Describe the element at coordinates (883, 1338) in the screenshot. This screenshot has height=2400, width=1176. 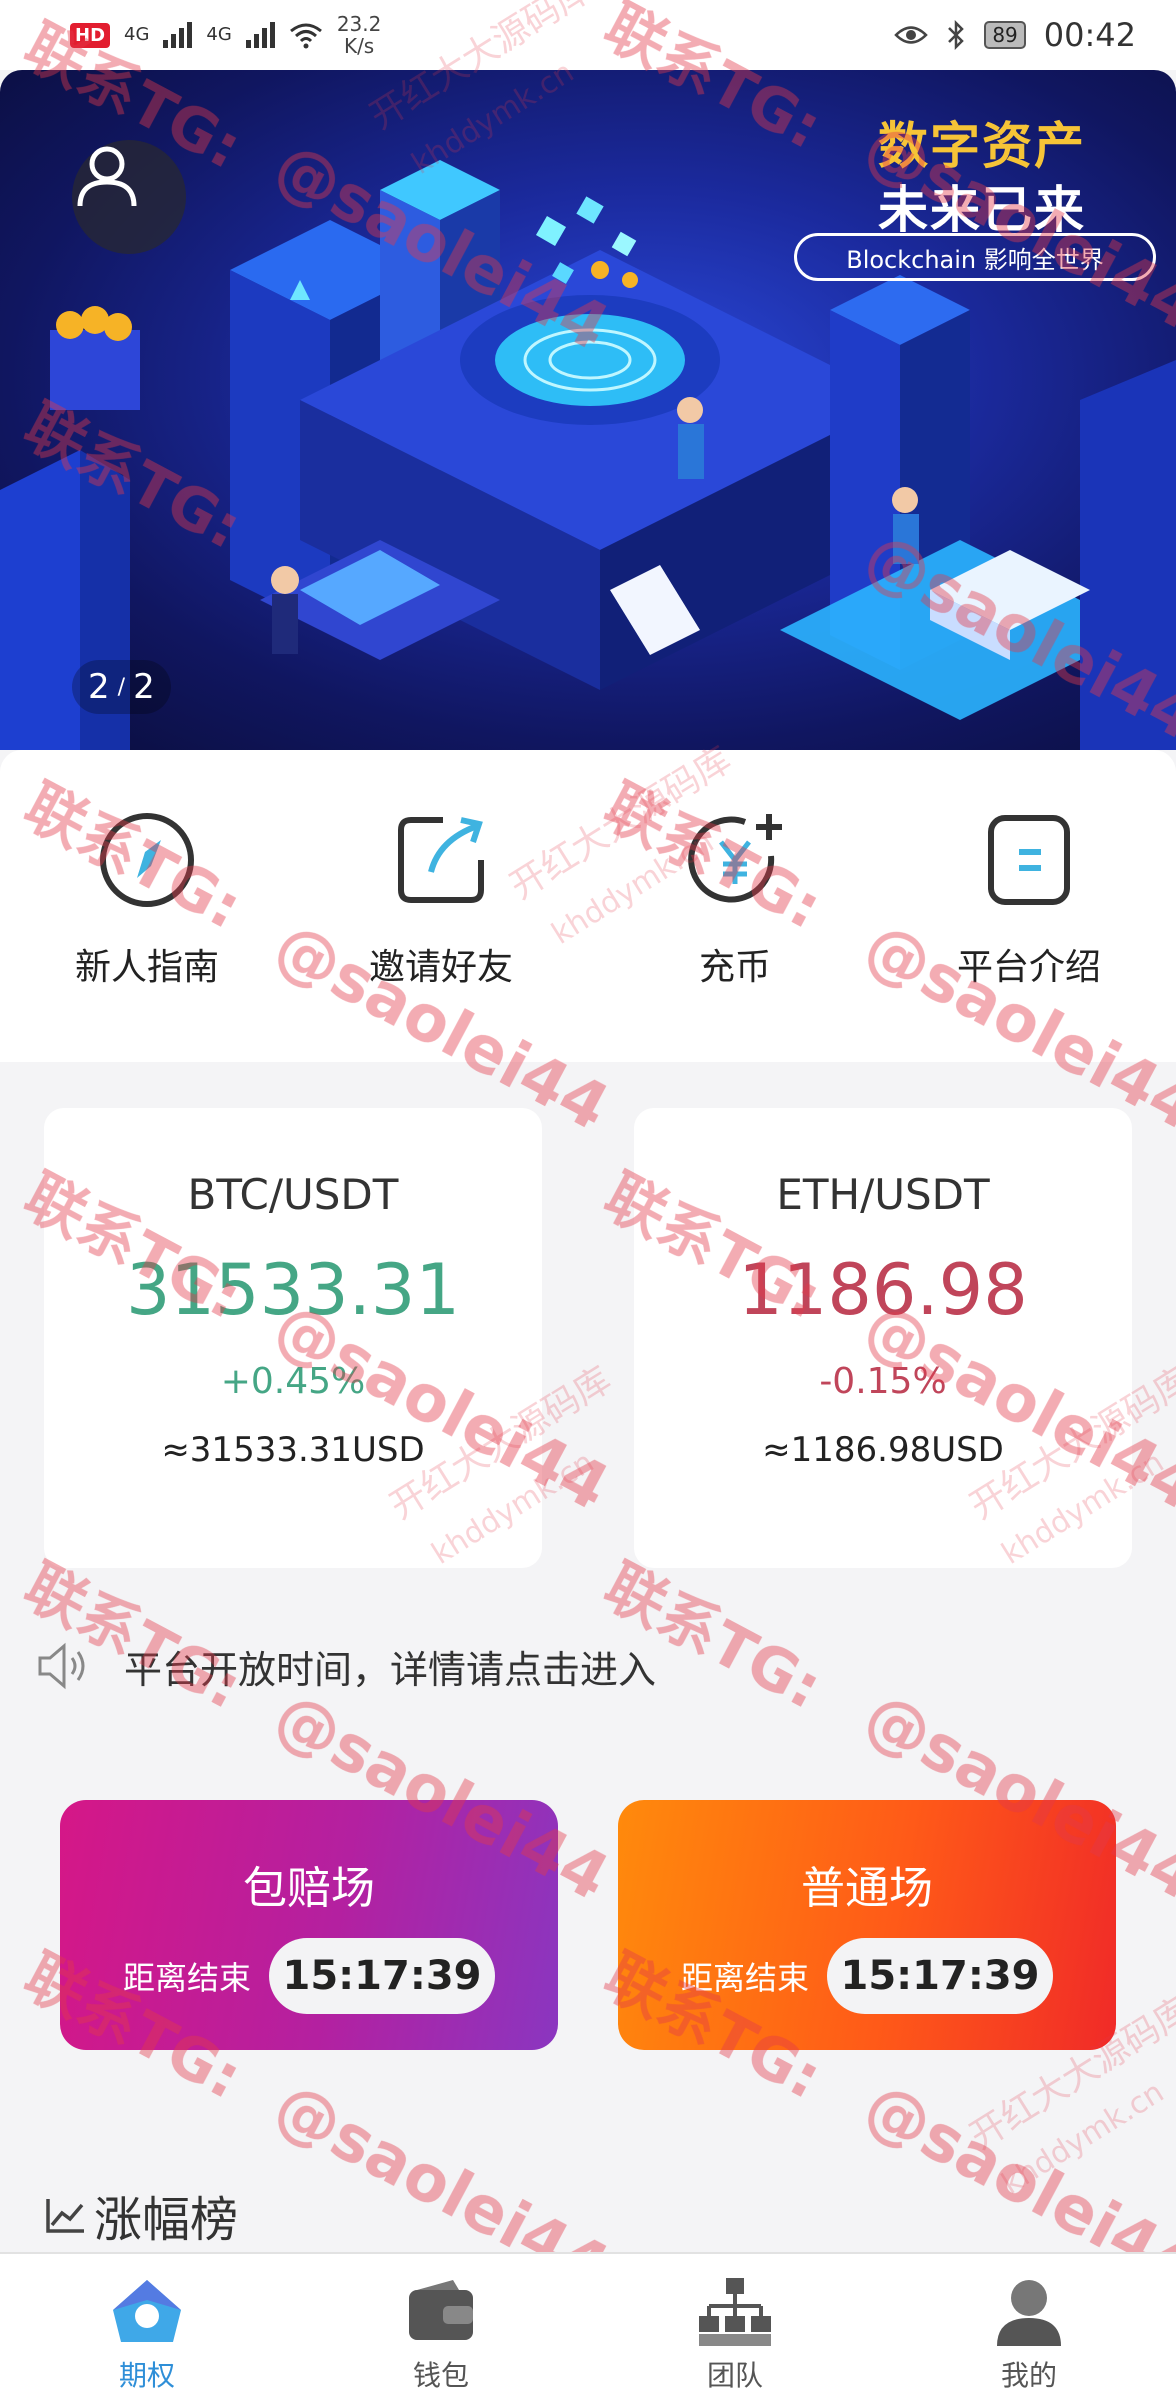
I see `ticker-card-eth: ETH/USDT 1186.98 -0.15% ≈1186.98USD` at that location.